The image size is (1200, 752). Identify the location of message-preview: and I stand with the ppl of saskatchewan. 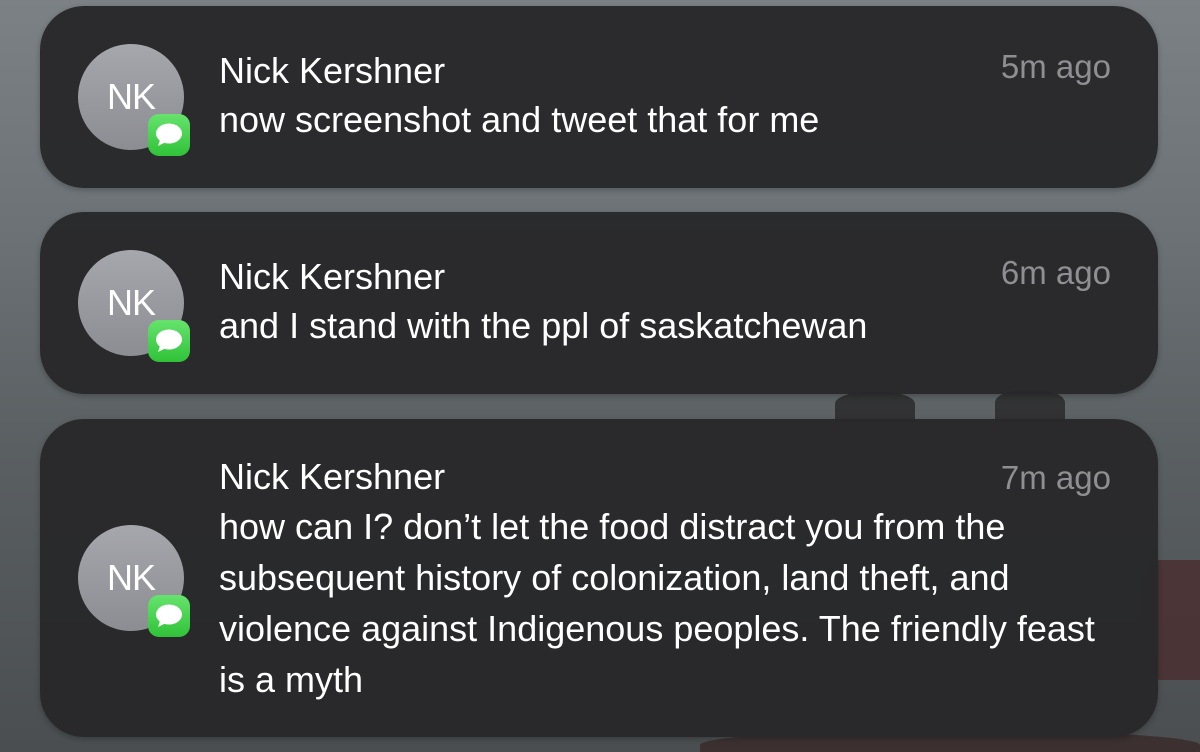
(543, 325).